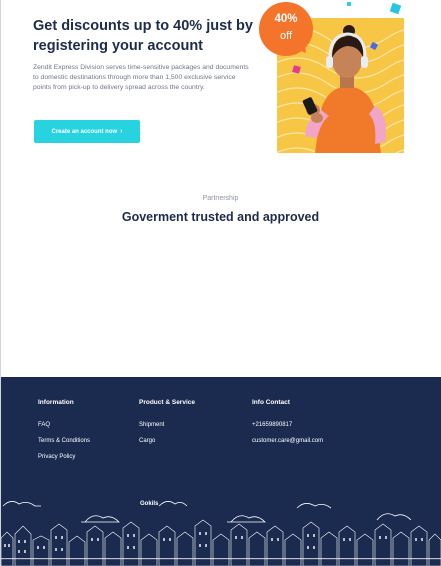 This screenshot has height=566, width=441. I want to click on discount-badge: 40% off, so click(286, 29).